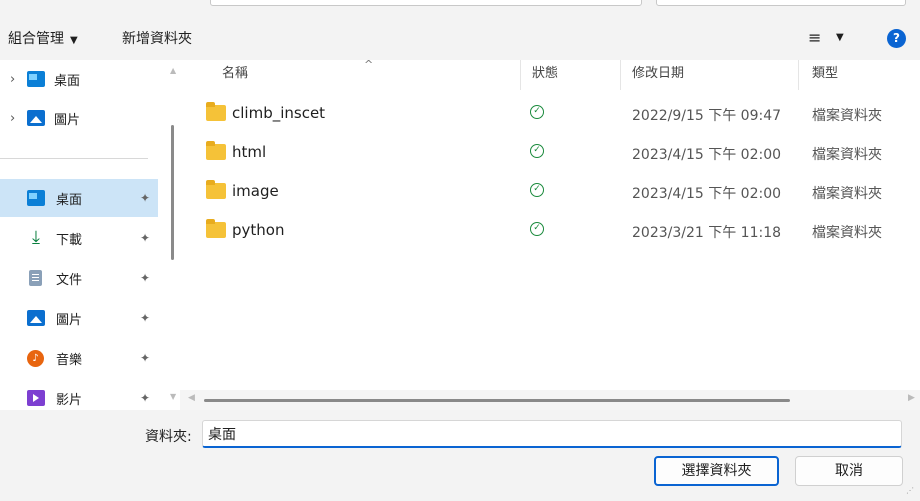 This screenshot has width=920, height=501. I want to click on nav-item-music: ♪ 音樂 ✦, so click(79, 358).